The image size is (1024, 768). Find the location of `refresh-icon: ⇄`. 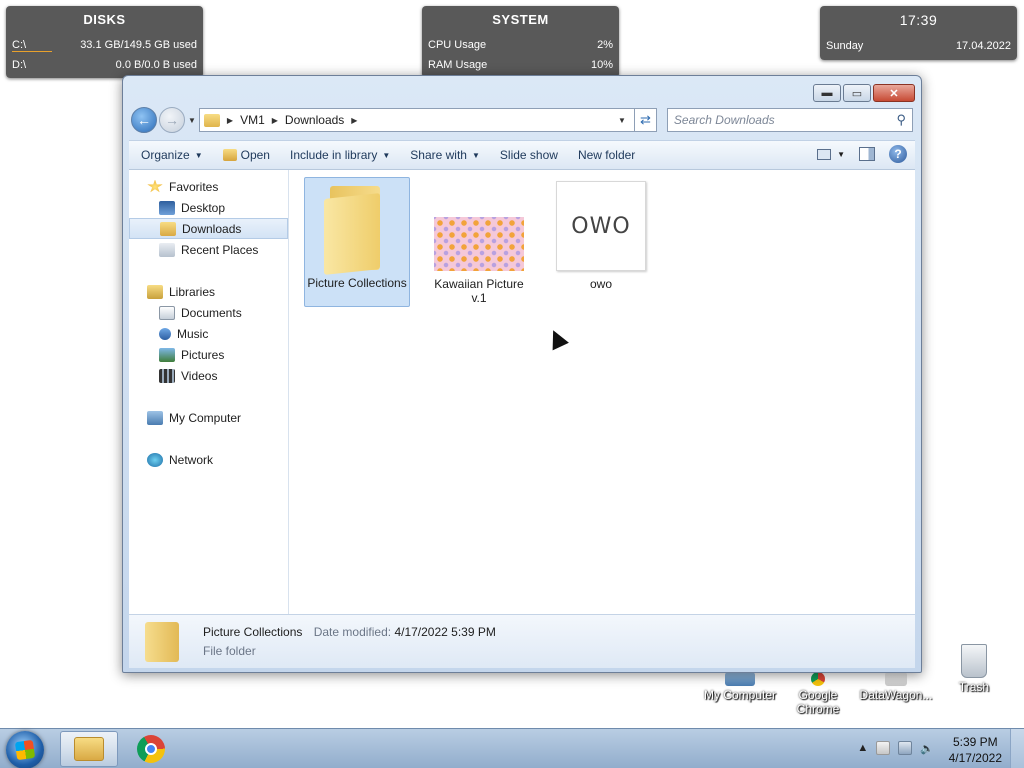

refresh-icon: ⇄ is located at coordinates (645, 119).